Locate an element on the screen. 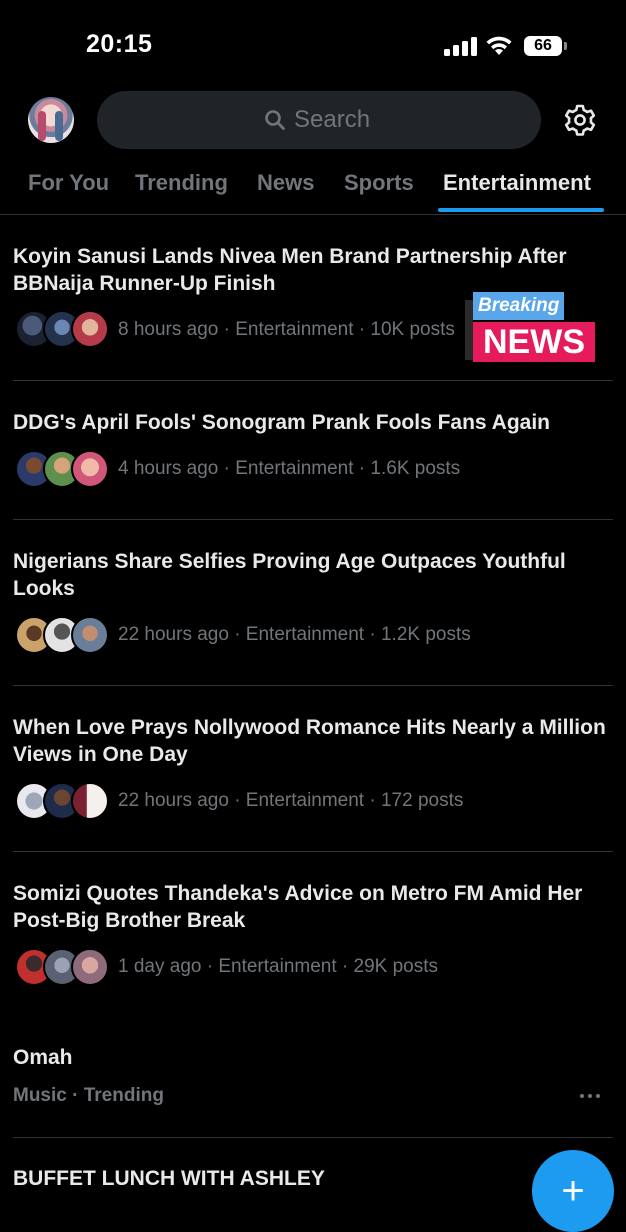 The image size is (626, 1232). story-meta: 8 hours ago · Entertainment · 10K posts is located at coordinates (286, 329).